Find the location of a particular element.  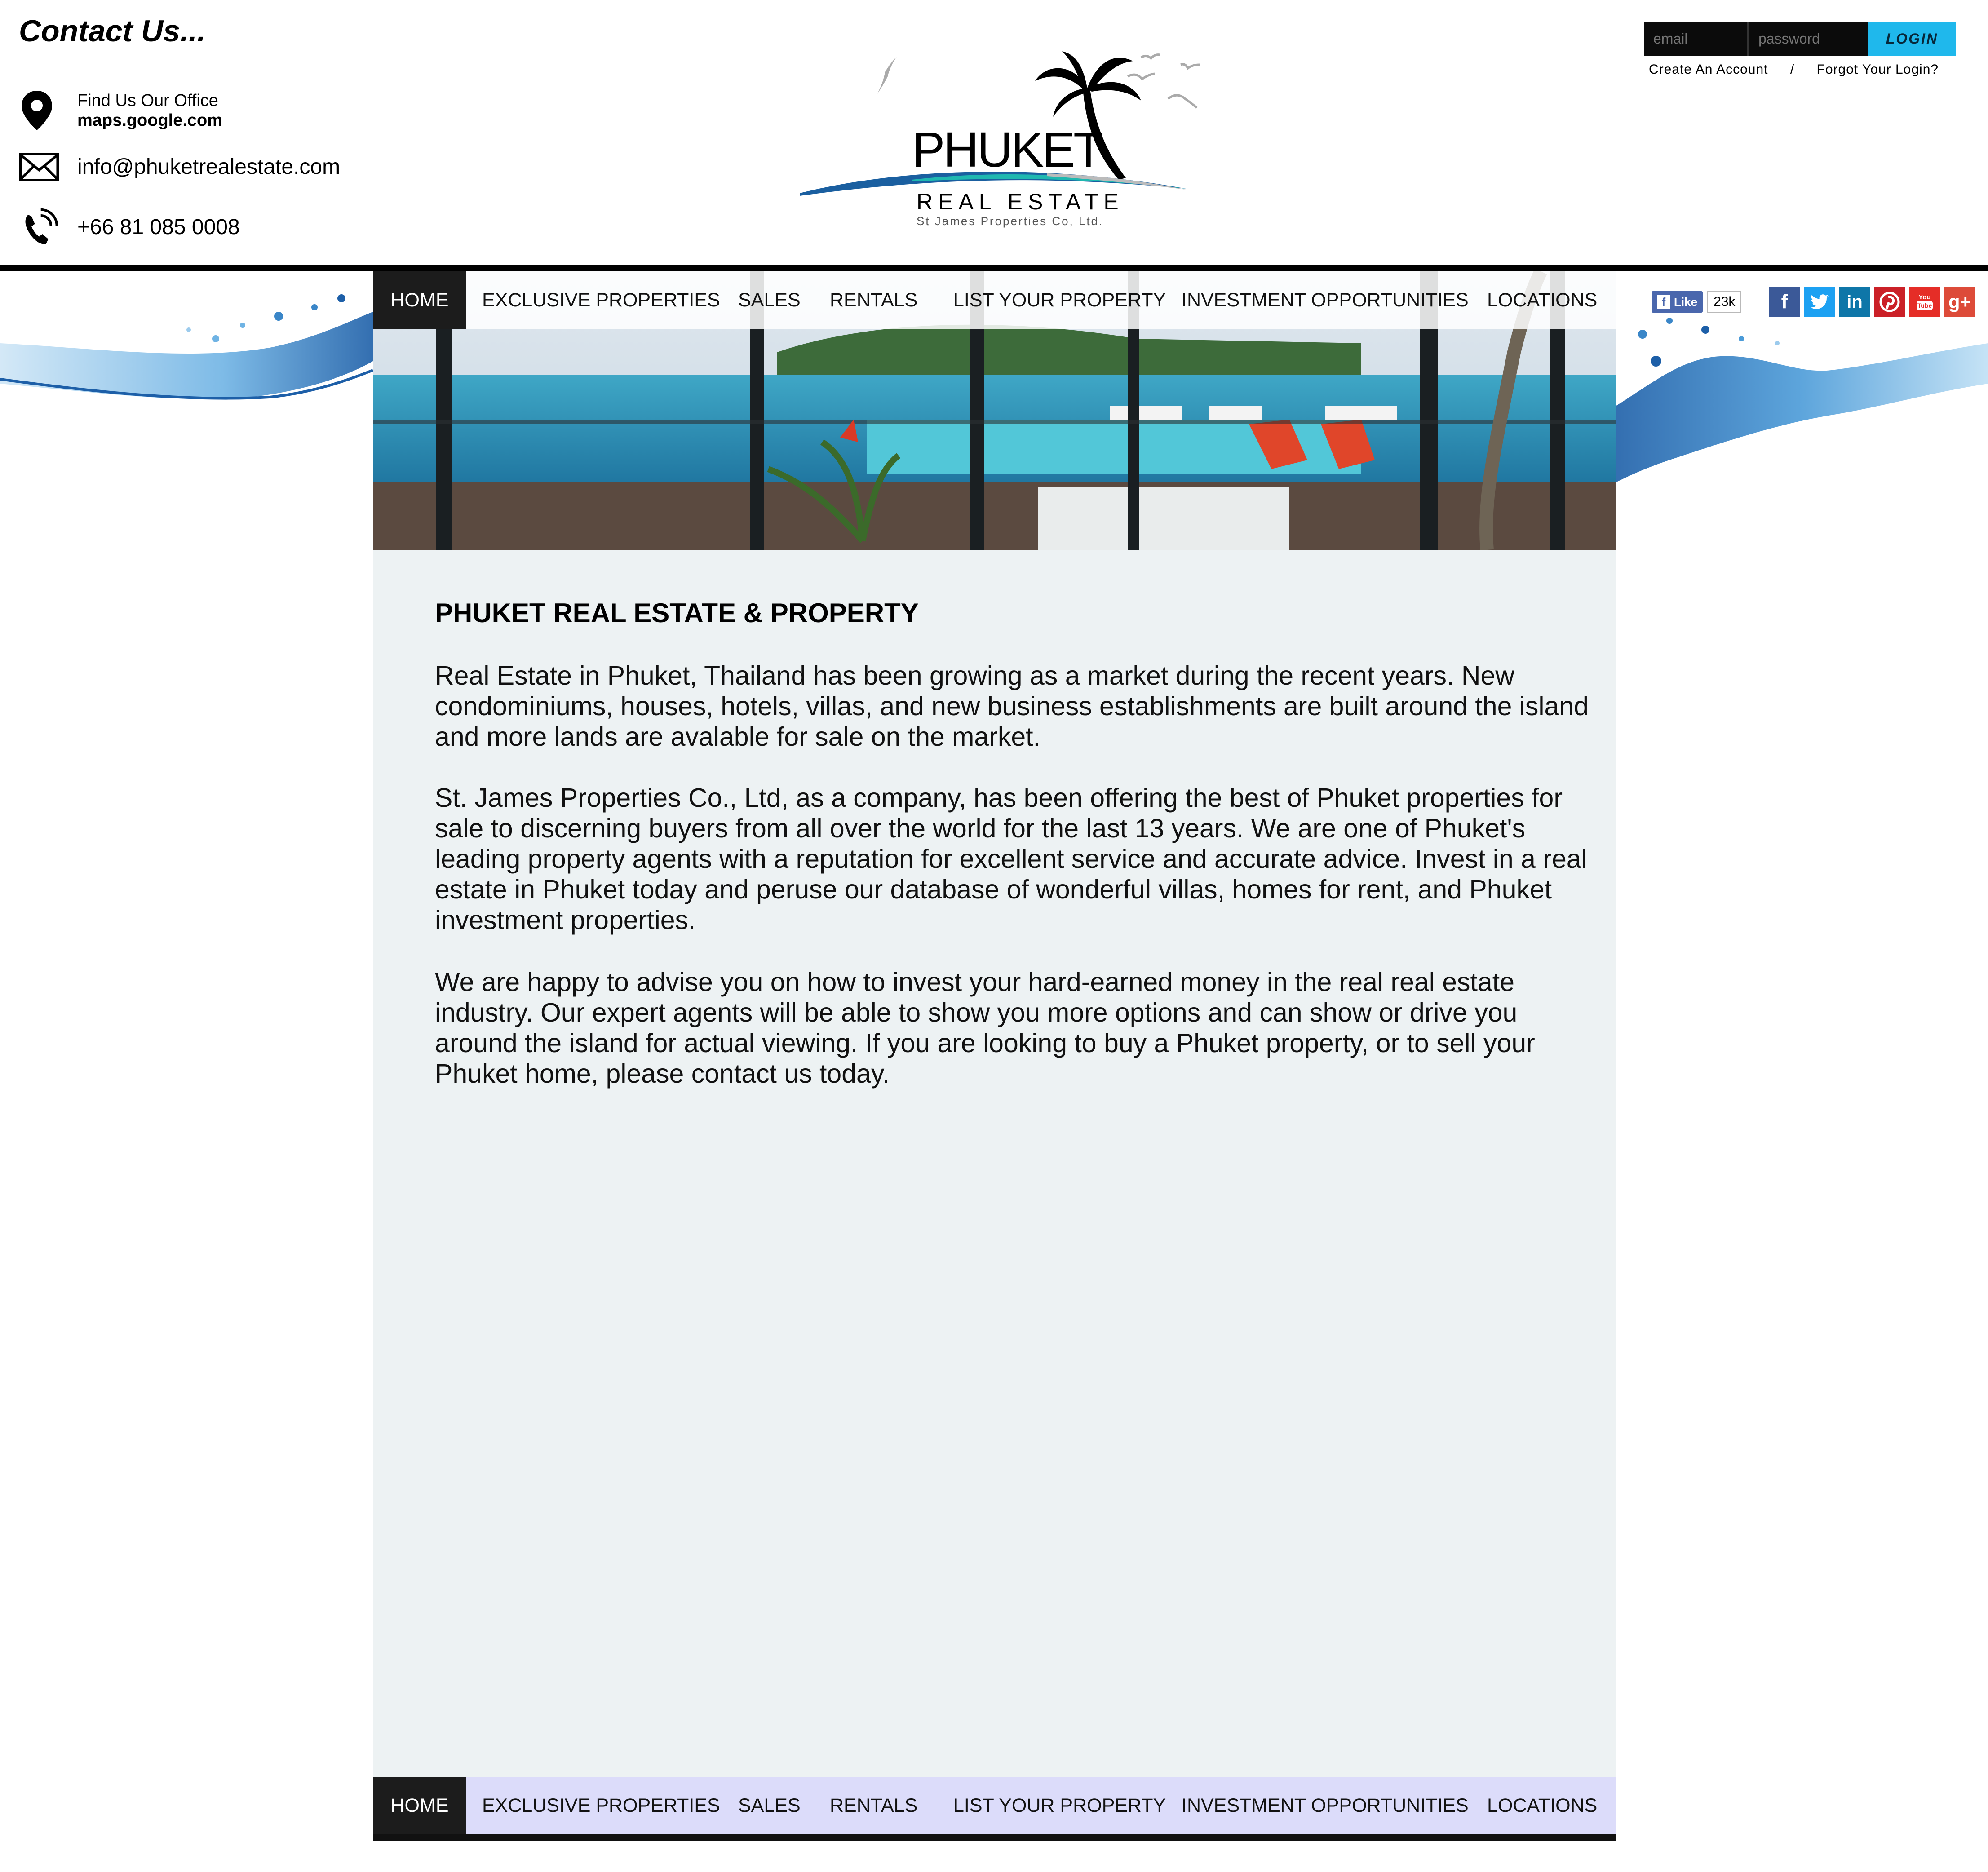

office-label: Find Us Our Office is located at coordinates (147, 100).